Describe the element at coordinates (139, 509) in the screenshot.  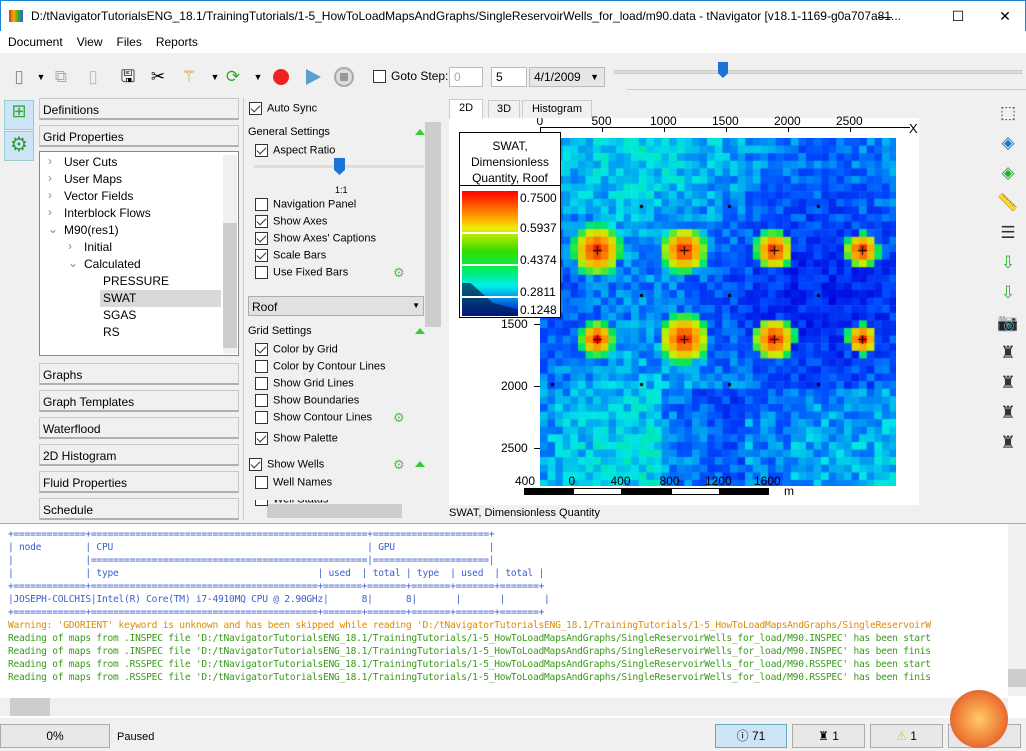
I see `section-schedule: Schedule` at that location.